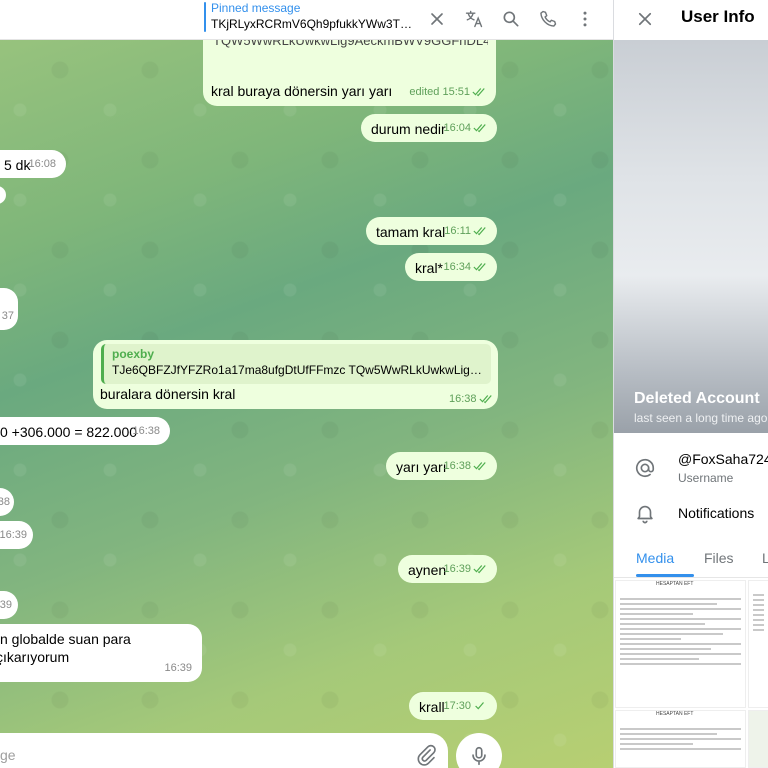 The width and height of the screenshot is (768, 768). I want to click on attach-icon, so click(426, 754).